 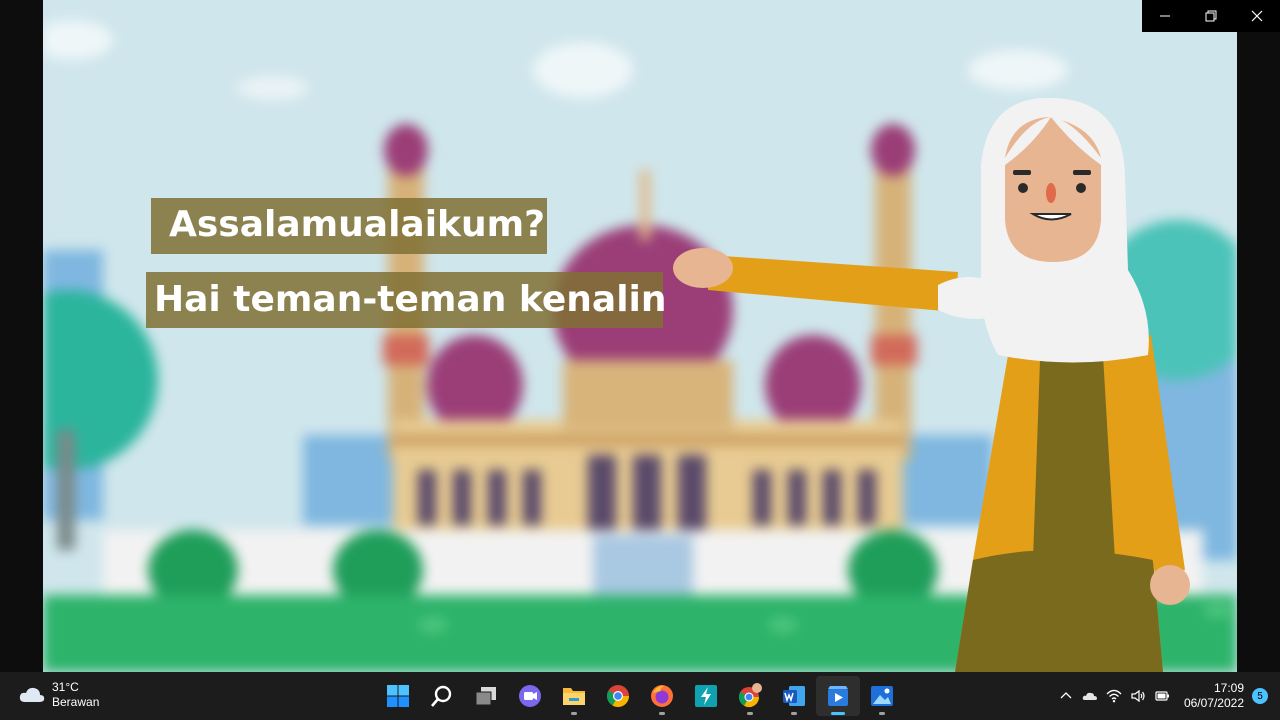 What do you see at coordinates (406, 300) in the screenshot?
I see `caption-intro: Hai teman-teman kenalin` at bounding box center [406, 300].